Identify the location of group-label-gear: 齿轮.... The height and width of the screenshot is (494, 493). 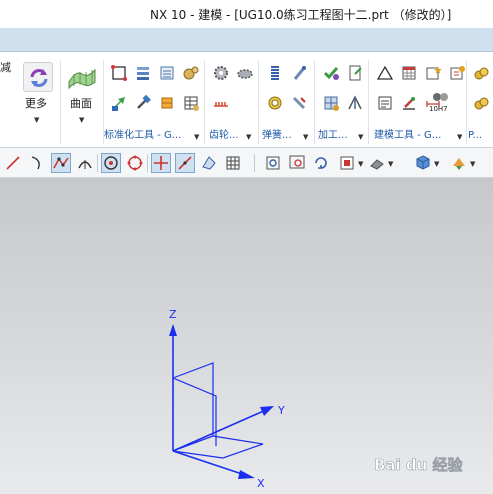
(224, 136).